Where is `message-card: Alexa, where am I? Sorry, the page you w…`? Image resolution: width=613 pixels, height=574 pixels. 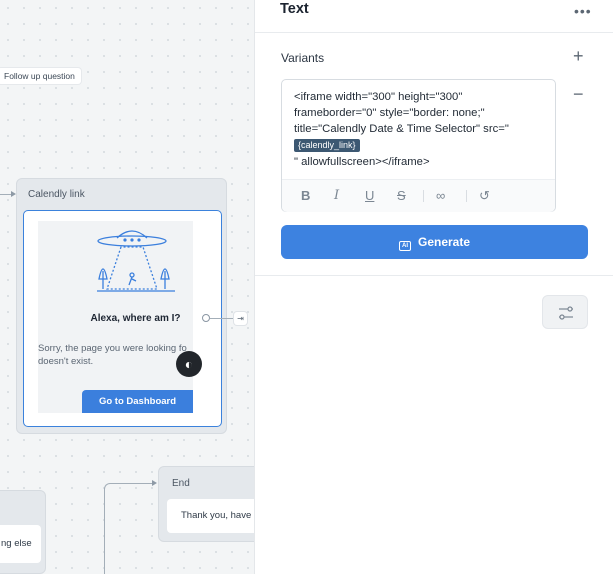 message-card: Alexa, where am I? Sorry, the page you w… is located at coordinates (122, 318).